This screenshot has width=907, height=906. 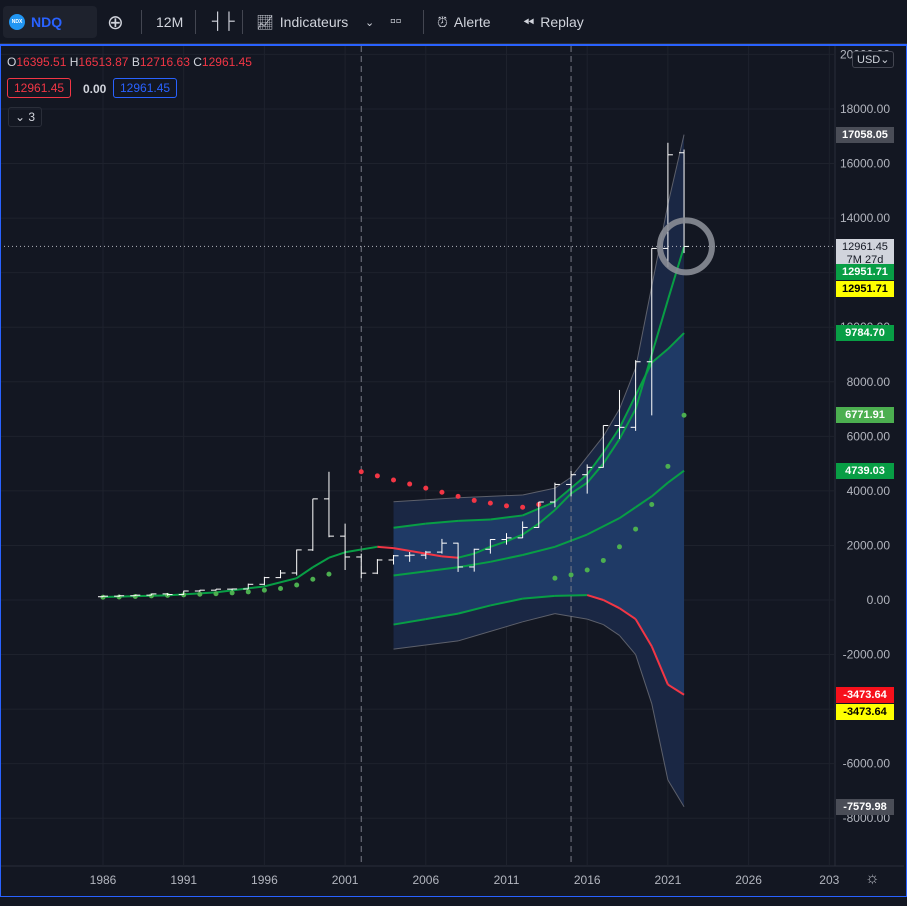 I want to click on indicators-collapse-toggle: ⌄ 3, so click(x=25, y=117).